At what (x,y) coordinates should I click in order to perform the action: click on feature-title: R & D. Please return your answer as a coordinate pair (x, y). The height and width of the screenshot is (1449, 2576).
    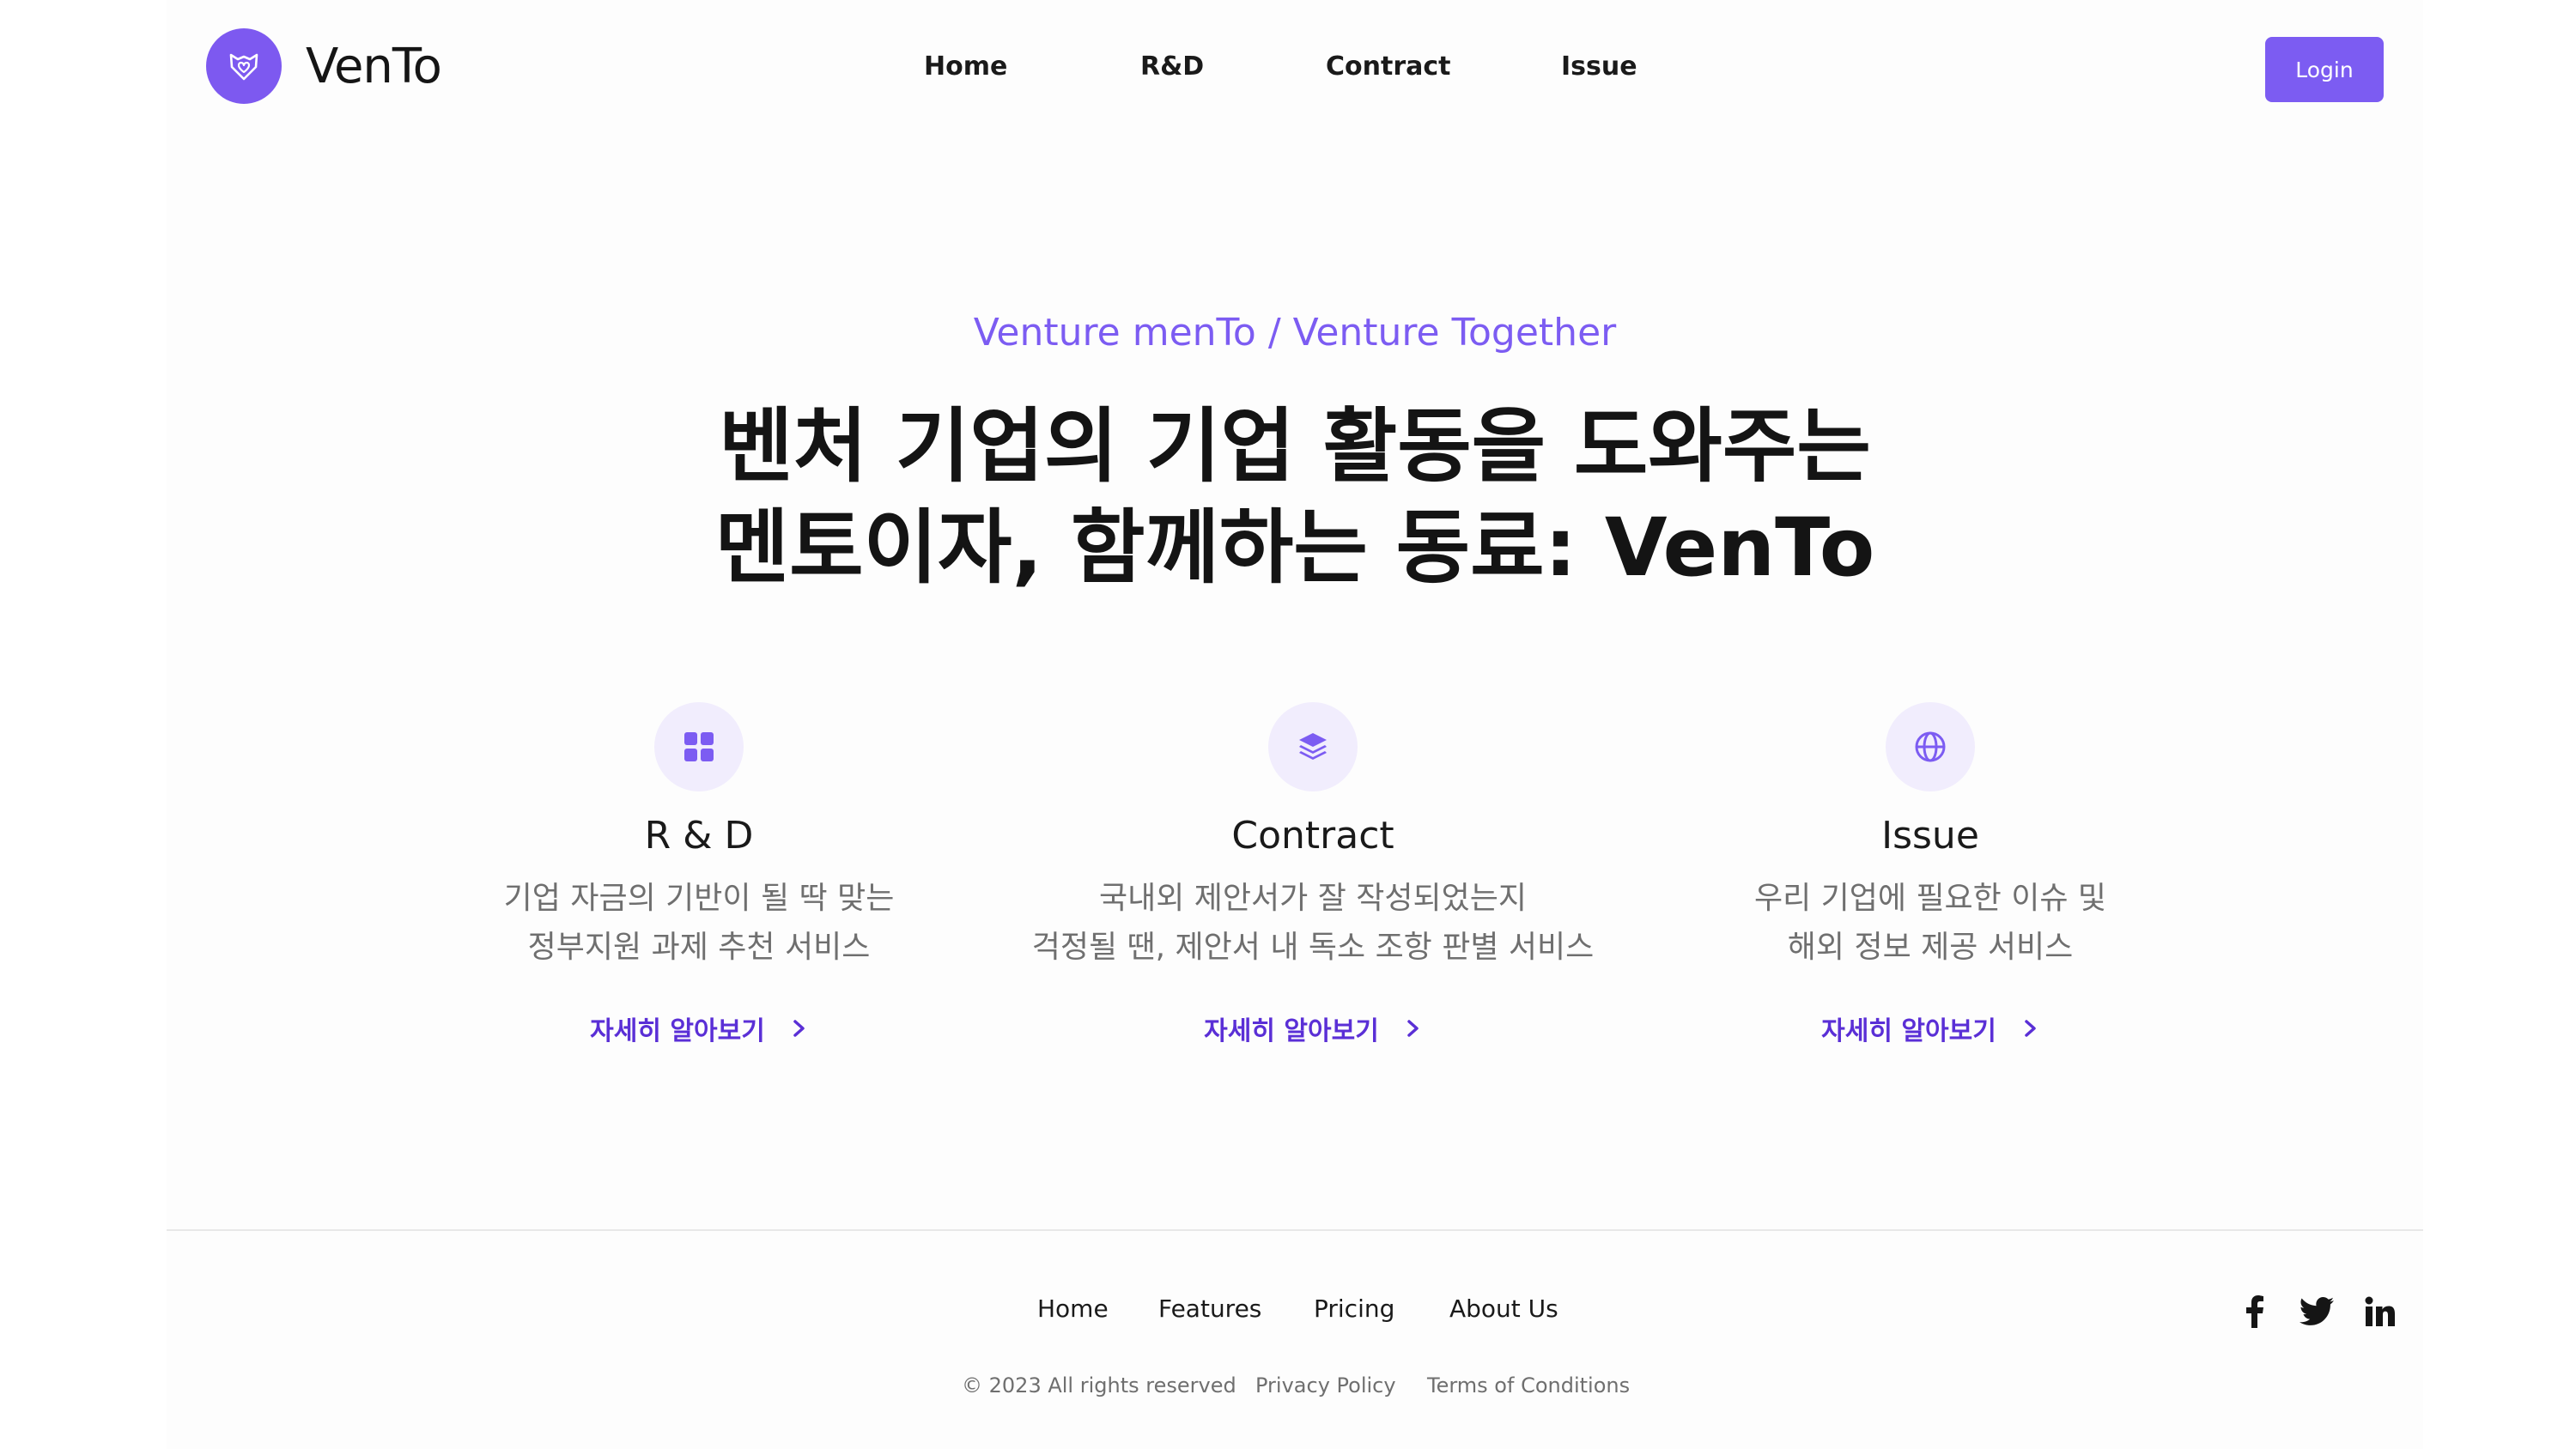
    Looking at the image, I should click on (699, 836).